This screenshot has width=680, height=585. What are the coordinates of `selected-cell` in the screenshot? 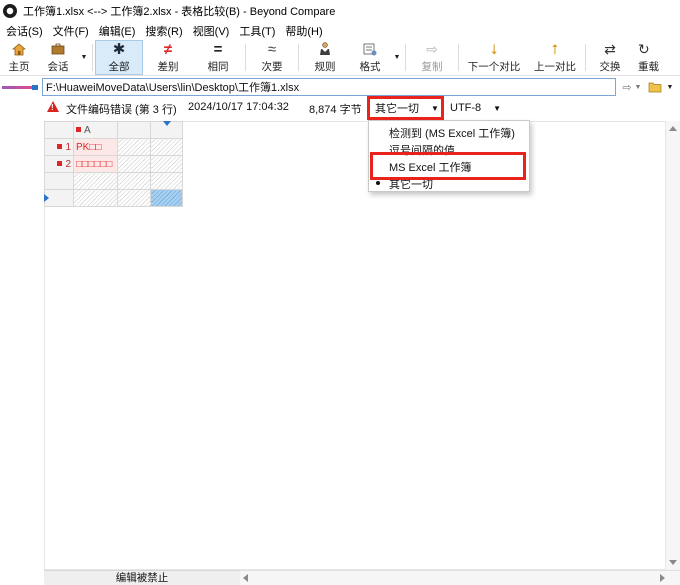 It's located at (166, 198).